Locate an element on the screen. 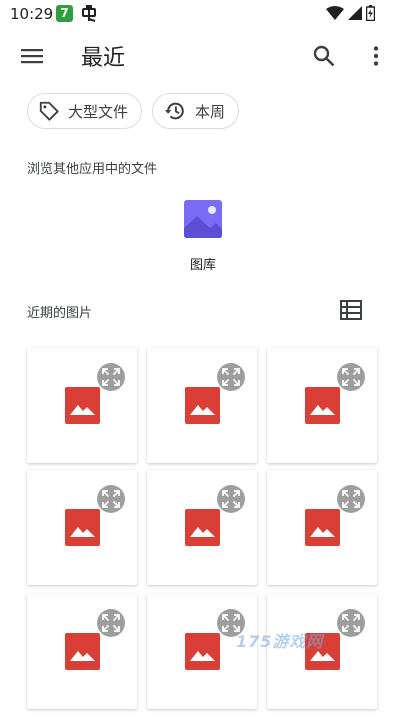 This screenshot has width=405, height=720. gallery-icon is located at coordinates (203, 219).